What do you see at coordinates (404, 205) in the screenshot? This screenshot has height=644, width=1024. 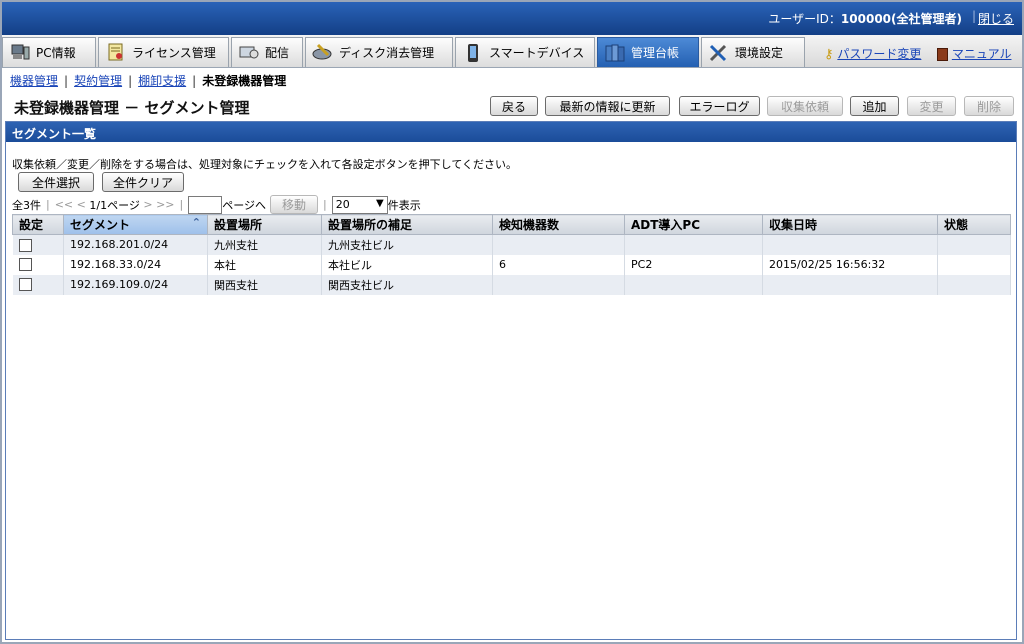 I see `per-page-suffix: 件表示` at bounding box center [404, 205].